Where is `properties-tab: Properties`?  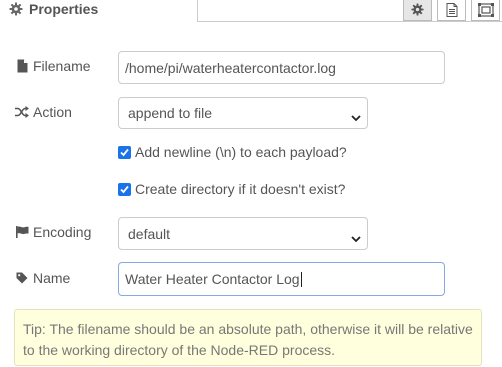 properties-tab: Properties is located at coordinates (53, 9).